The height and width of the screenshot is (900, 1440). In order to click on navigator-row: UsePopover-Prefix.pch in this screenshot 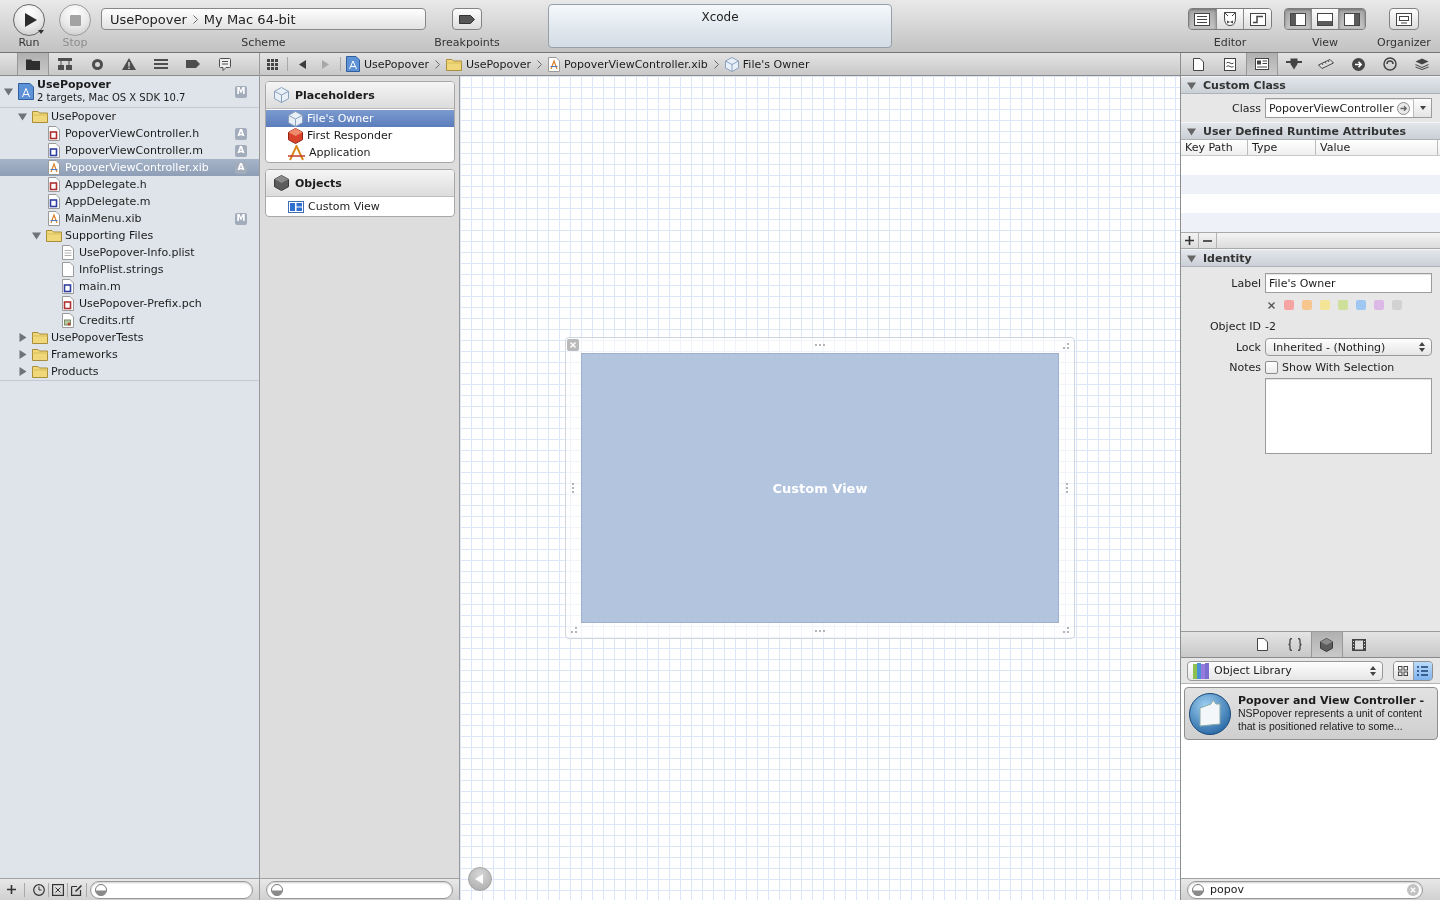, I will do `click(129, 303)`.